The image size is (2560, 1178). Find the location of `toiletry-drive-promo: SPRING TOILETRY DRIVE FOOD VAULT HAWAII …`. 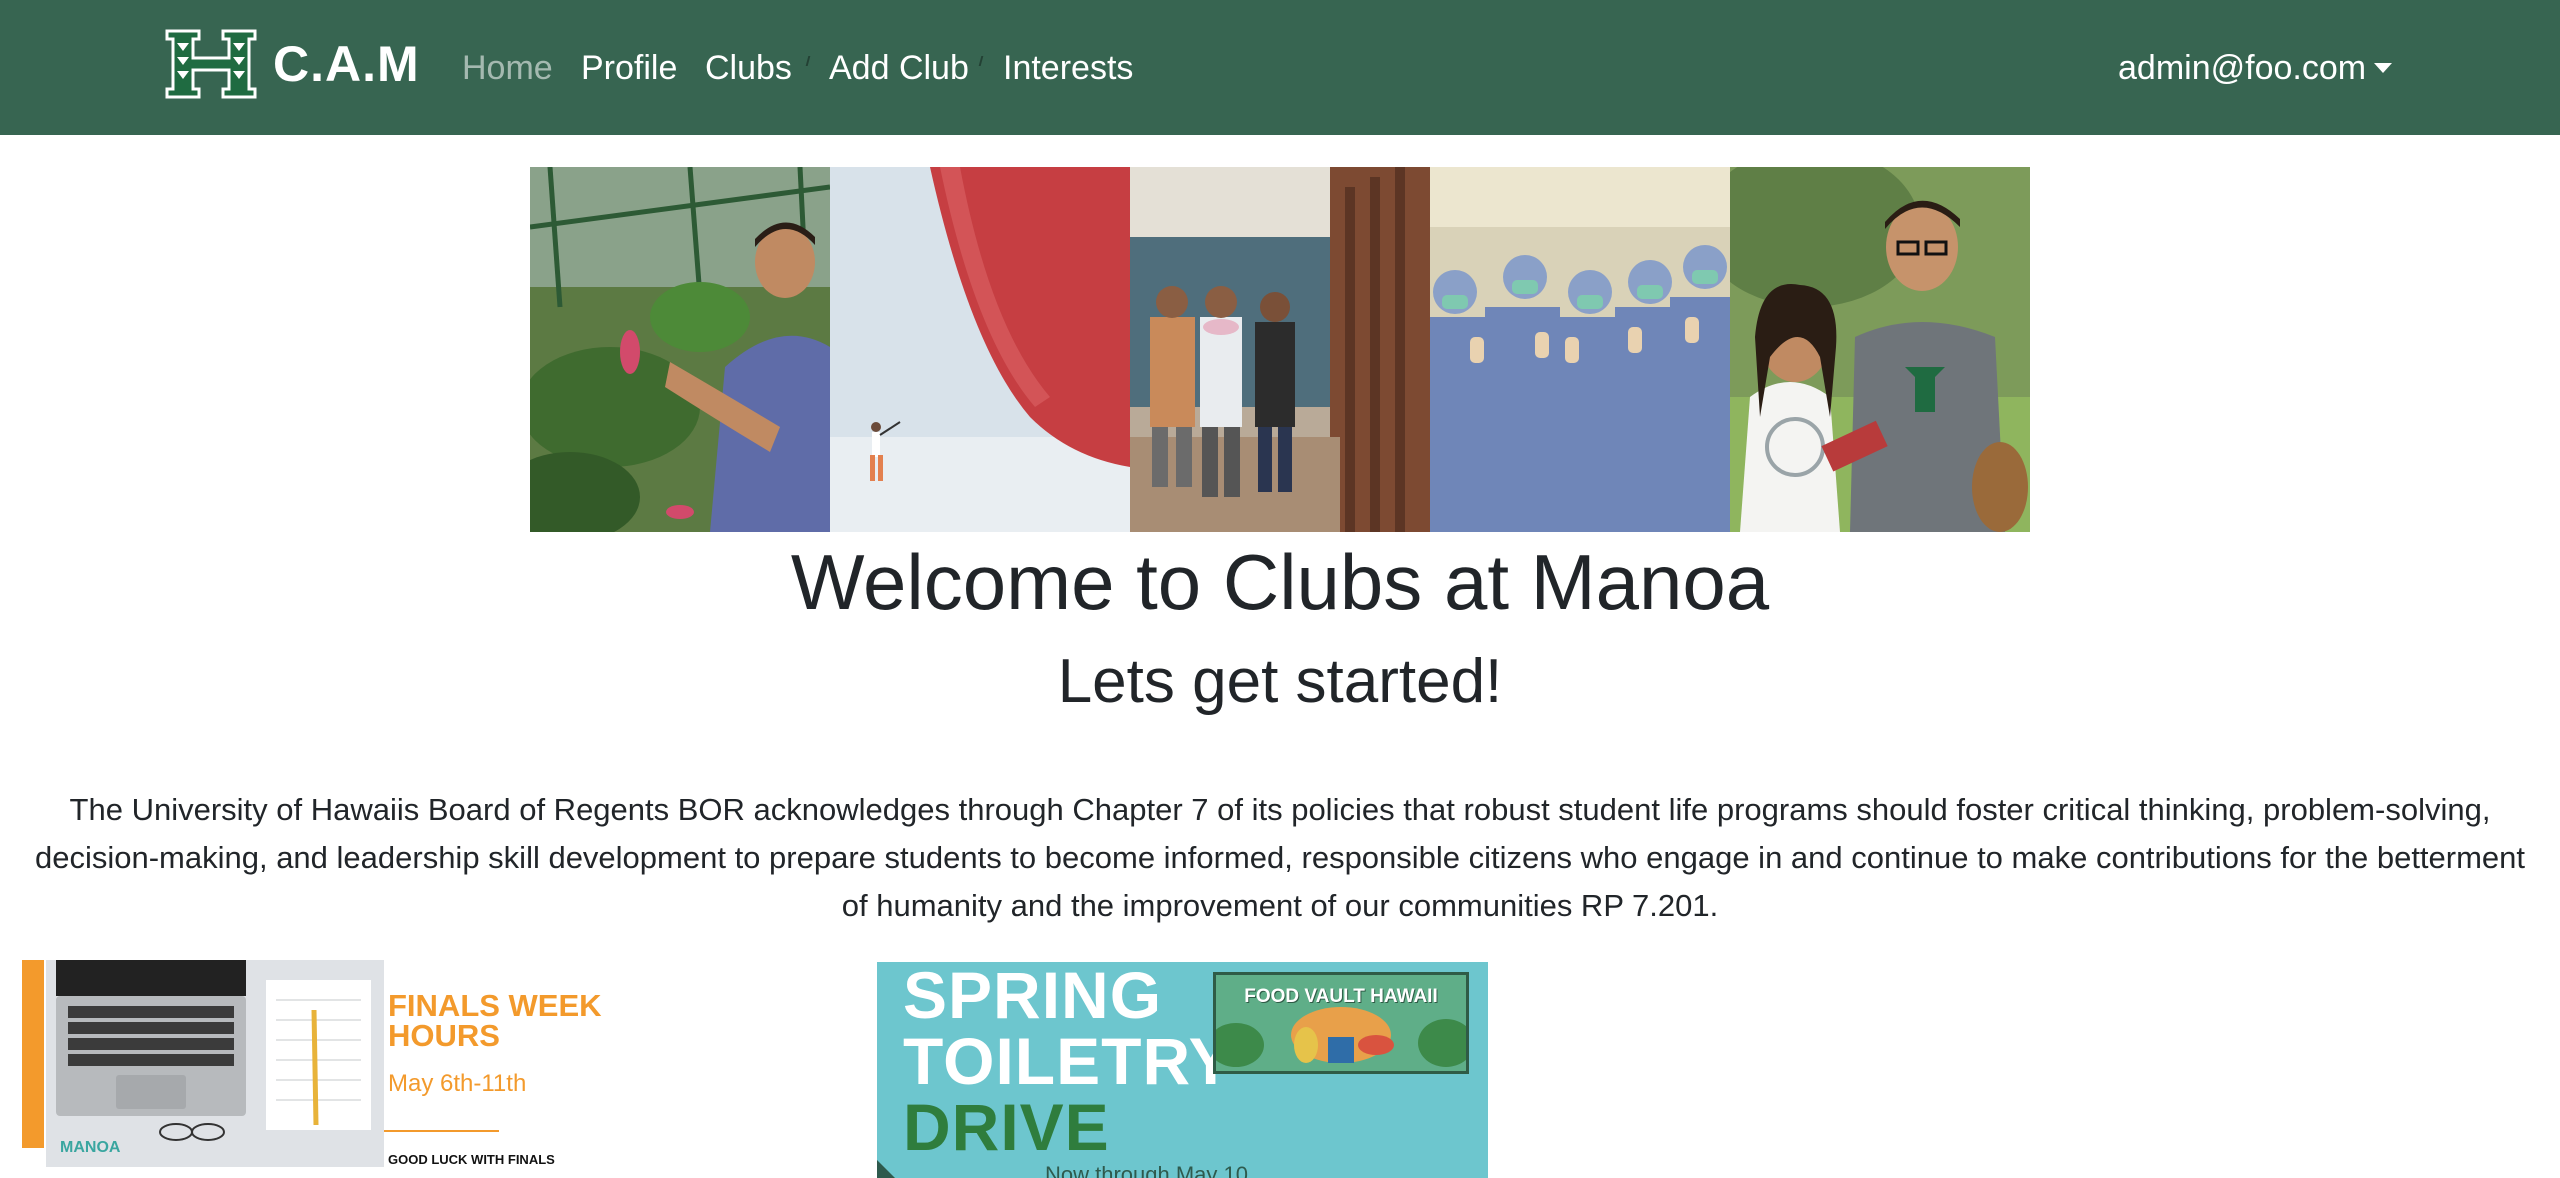

toiletry-drive-promo: SPRING TOILETRY DRIVE FOOD VAULT HAWAII … is located at coordinates (1182, 1070).